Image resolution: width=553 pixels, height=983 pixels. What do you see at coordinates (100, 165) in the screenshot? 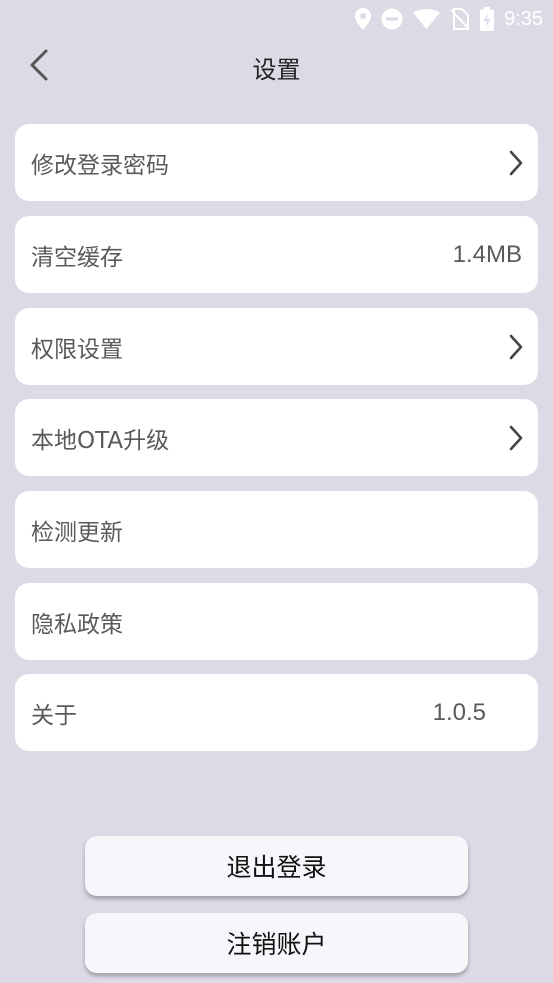
I see `settings-item-label: 修改登录密码` at bounding box center [100, 165].